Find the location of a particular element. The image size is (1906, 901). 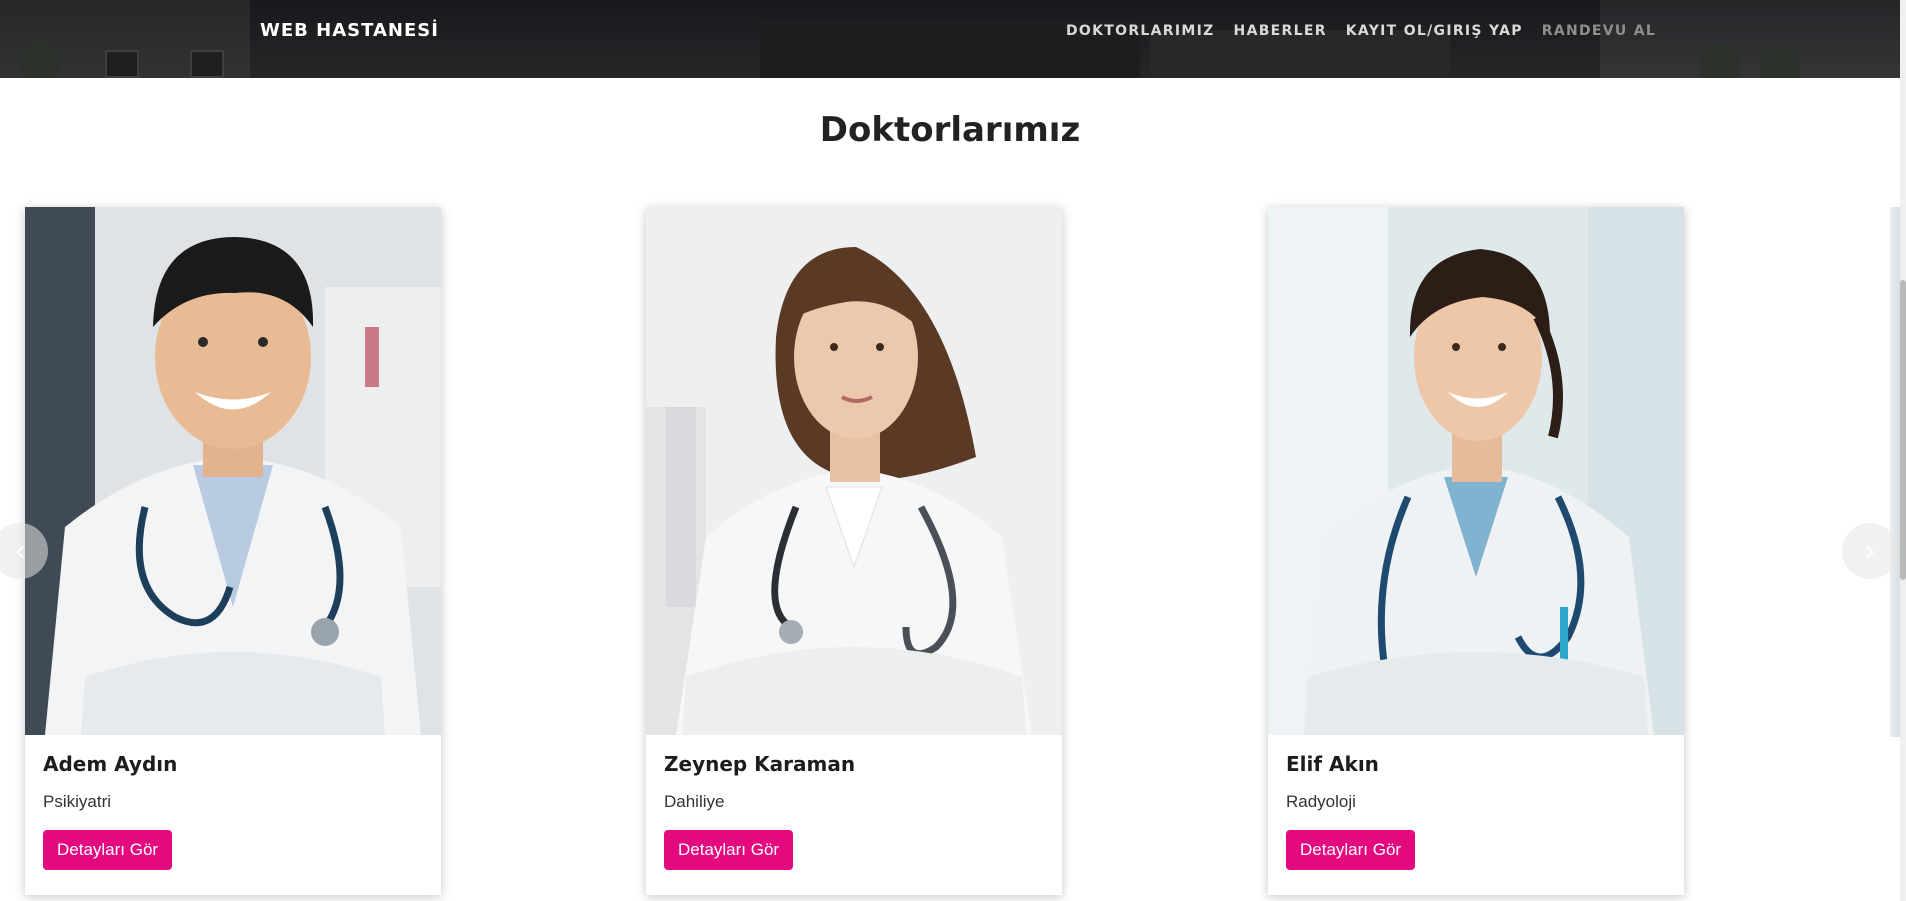

chevron-right-icon: › is located at coordinates (1870, 551).